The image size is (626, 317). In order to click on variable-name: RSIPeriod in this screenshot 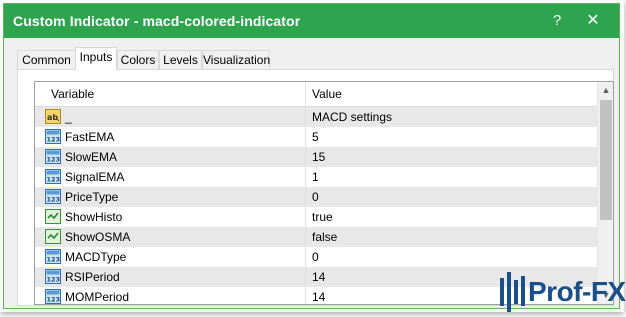, I will do `click(92, 277)`.